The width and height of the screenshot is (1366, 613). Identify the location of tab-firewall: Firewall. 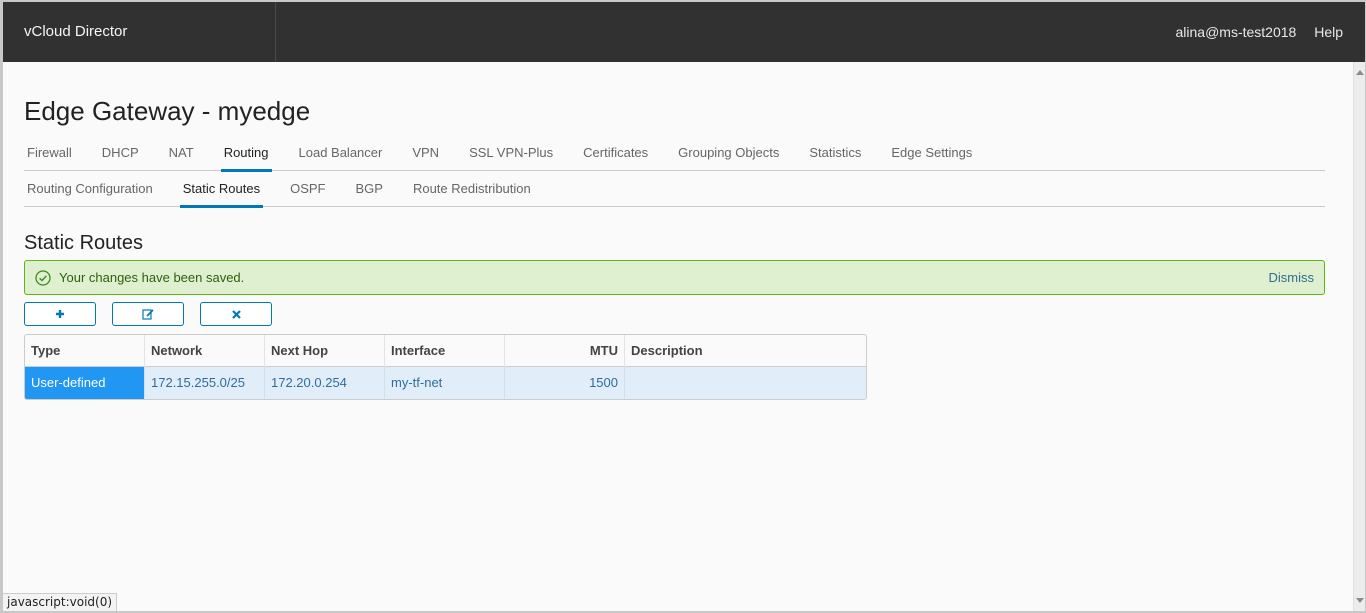
(49, 153).